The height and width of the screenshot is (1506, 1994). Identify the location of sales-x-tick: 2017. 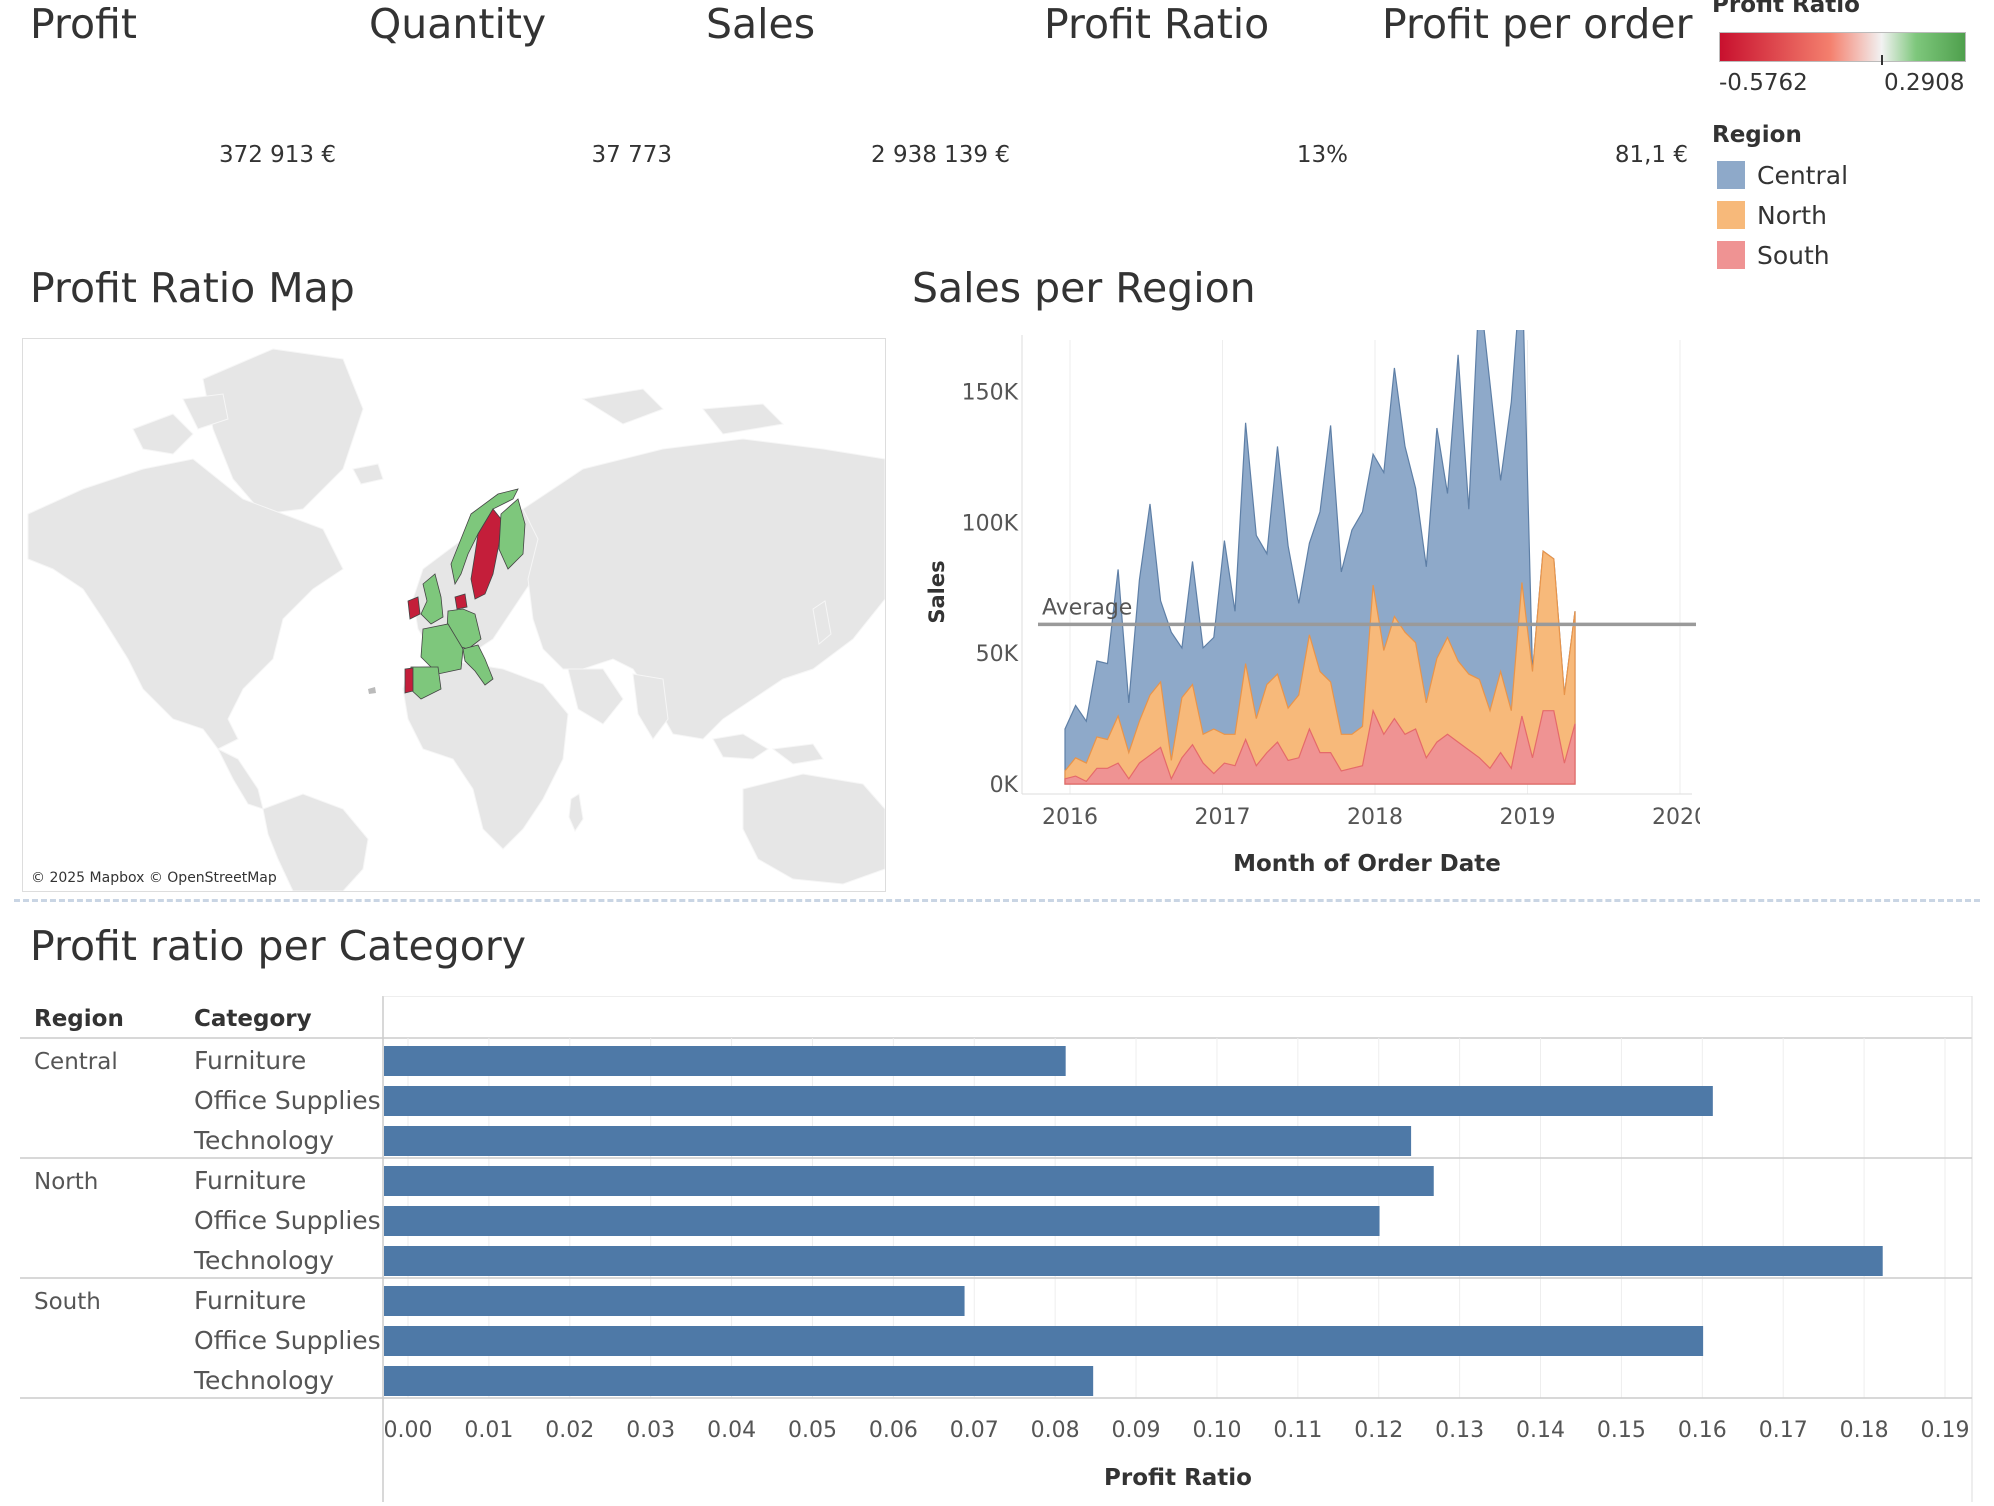
(1223, 817).